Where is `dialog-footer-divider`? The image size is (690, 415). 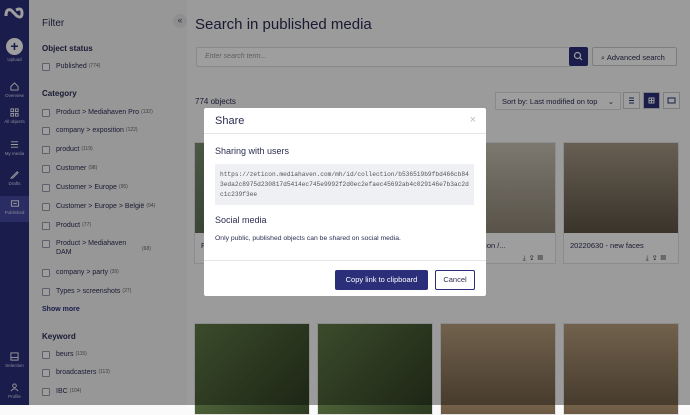 dialog-footer-divider is located at coordinates (345, 260).